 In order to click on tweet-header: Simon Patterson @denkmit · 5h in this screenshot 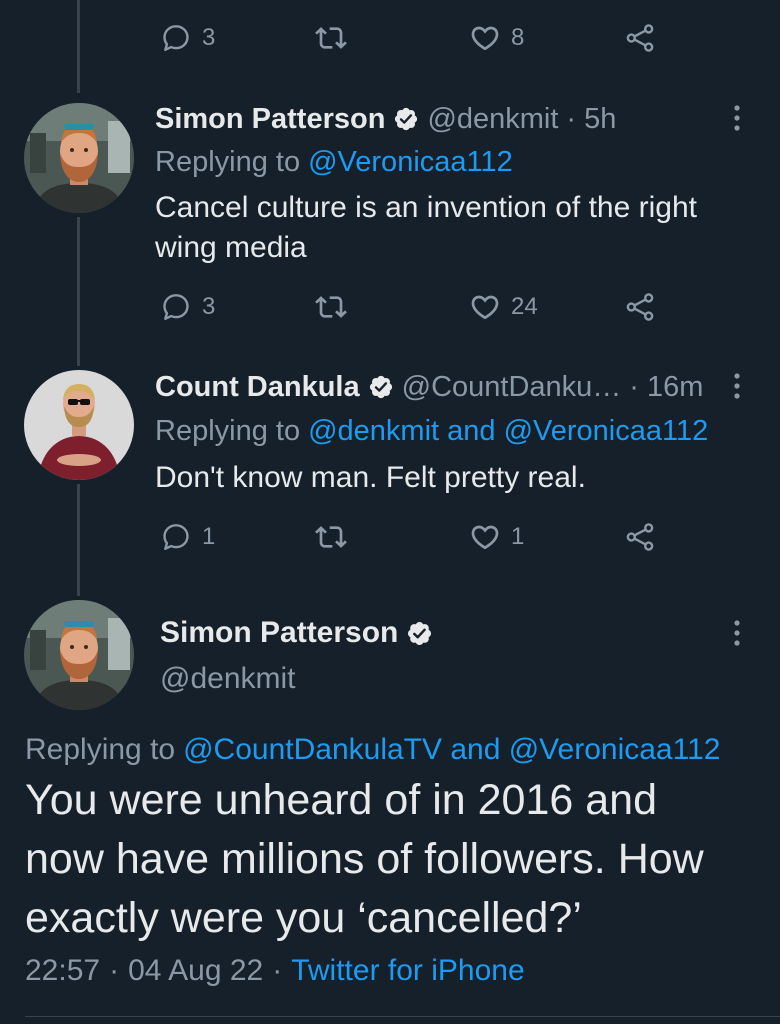, I will do `click(385, 119)`.